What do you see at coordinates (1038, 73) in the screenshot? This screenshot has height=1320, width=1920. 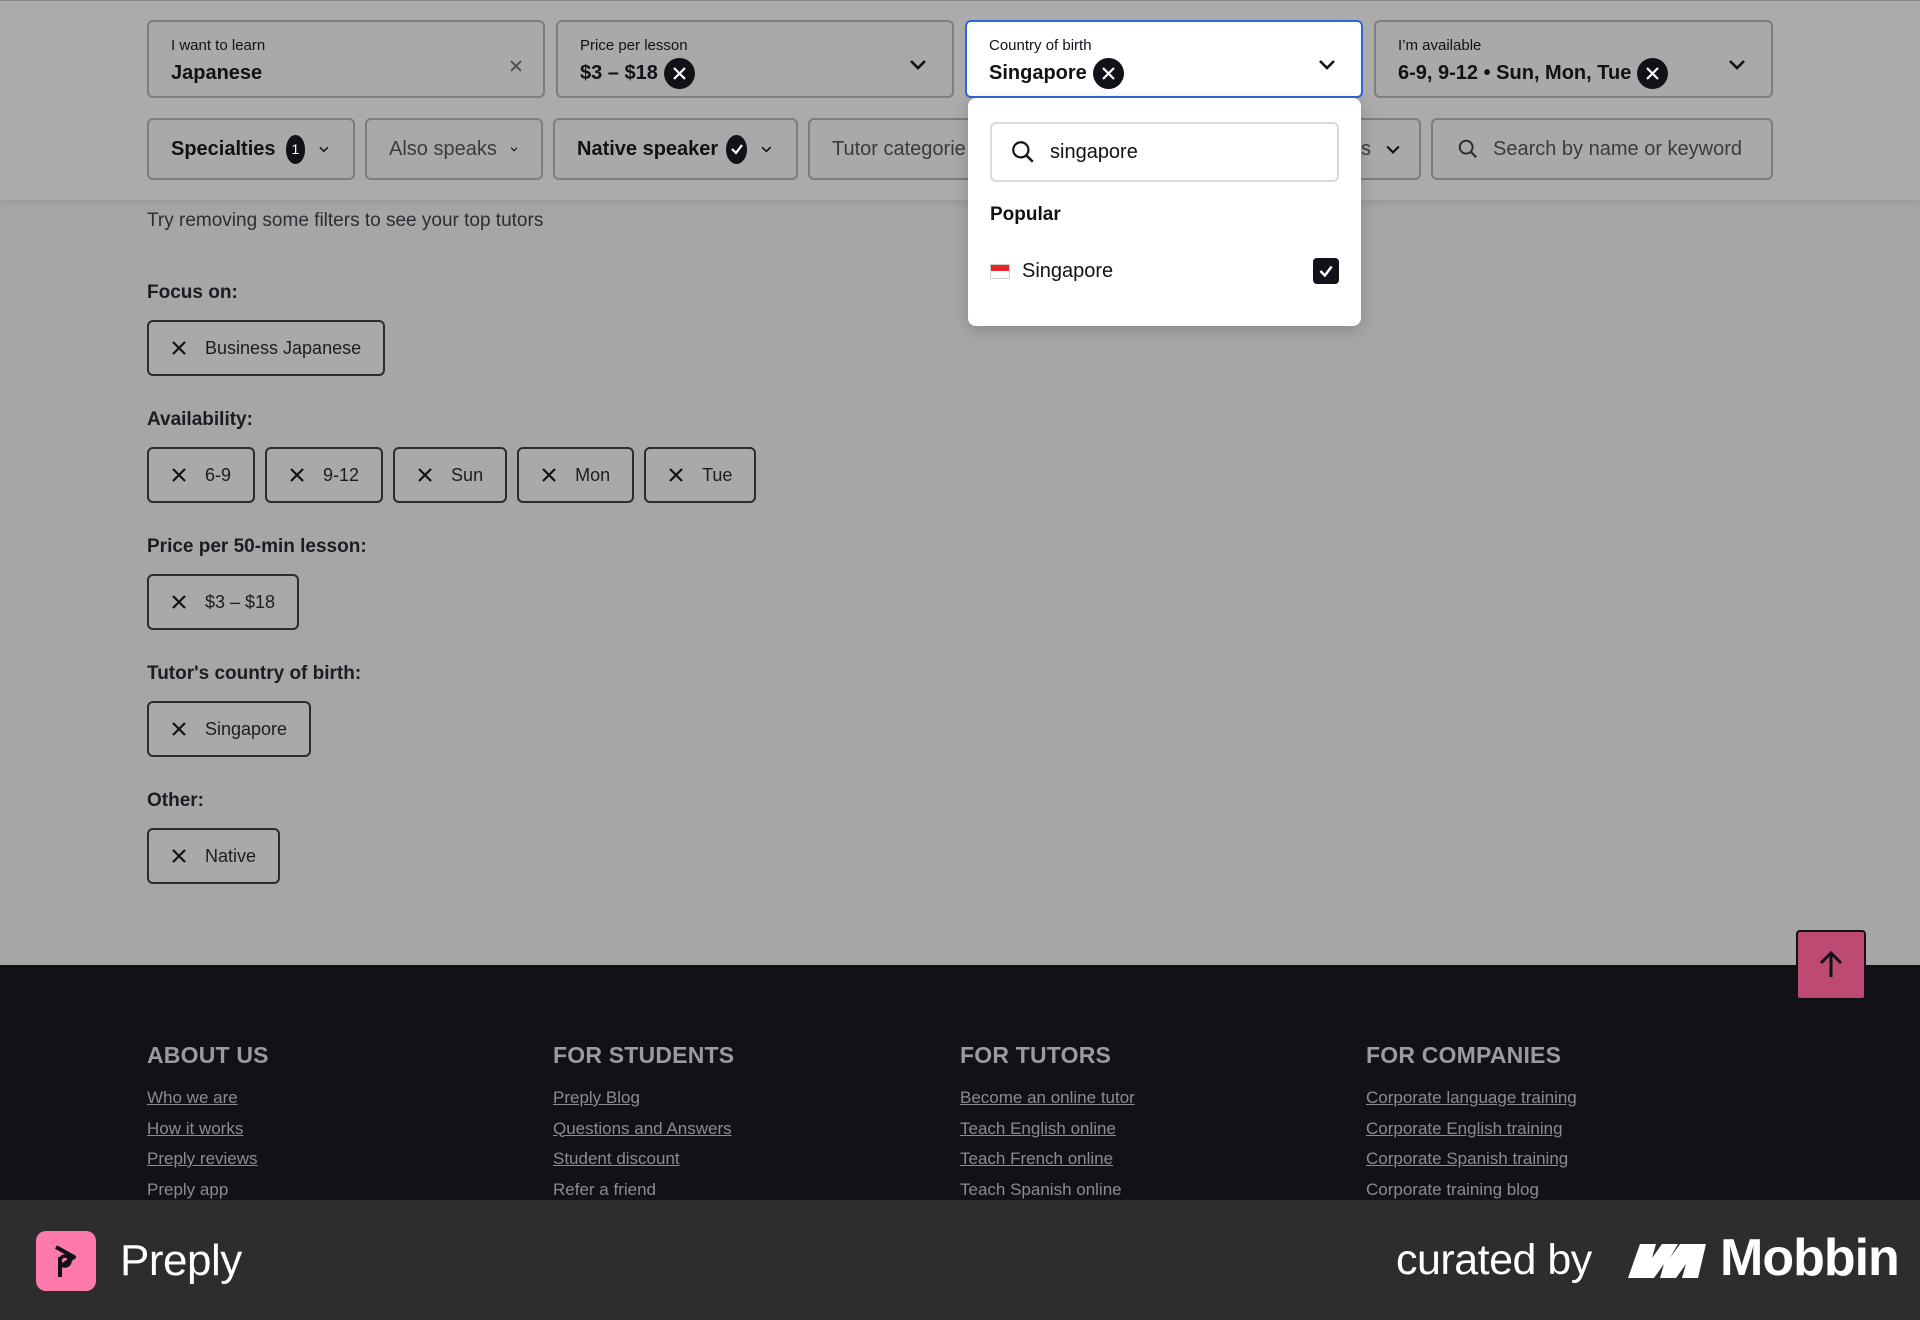 I see `country-value: Singapore` at bounding box center [1038, 73].